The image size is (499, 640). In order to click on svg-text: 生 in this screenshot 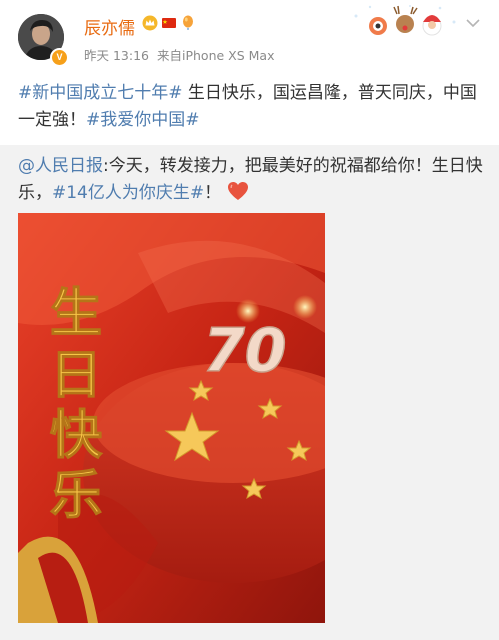, I will do `click(76, 313)`.